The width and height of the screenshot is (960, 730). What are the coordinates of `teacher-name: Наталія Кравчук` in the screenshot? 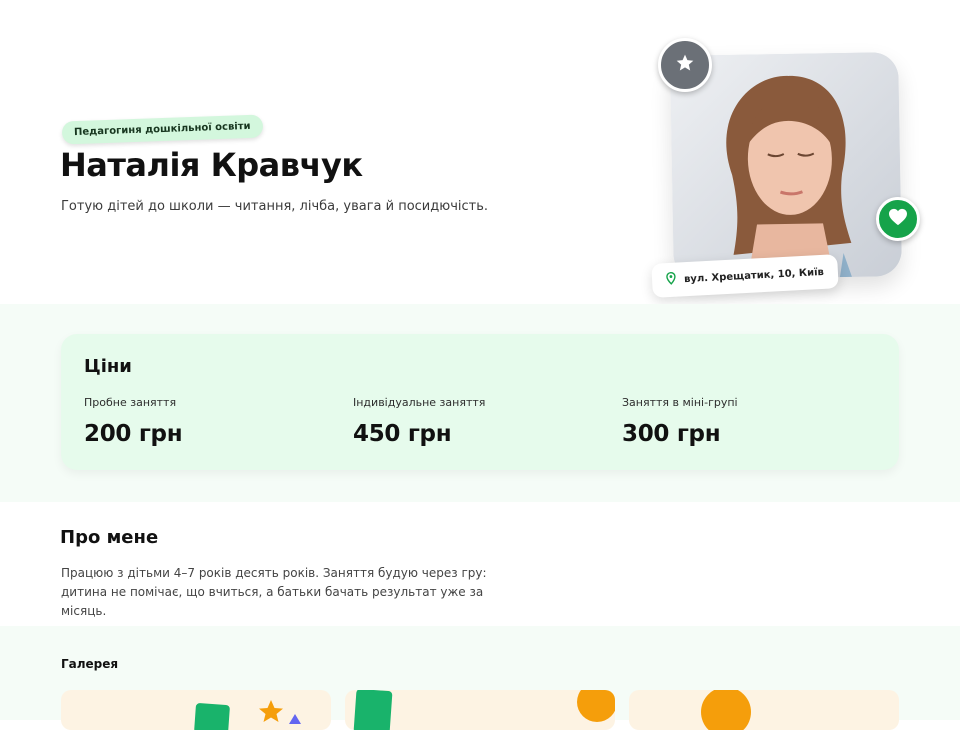 It's located at (211, 165).